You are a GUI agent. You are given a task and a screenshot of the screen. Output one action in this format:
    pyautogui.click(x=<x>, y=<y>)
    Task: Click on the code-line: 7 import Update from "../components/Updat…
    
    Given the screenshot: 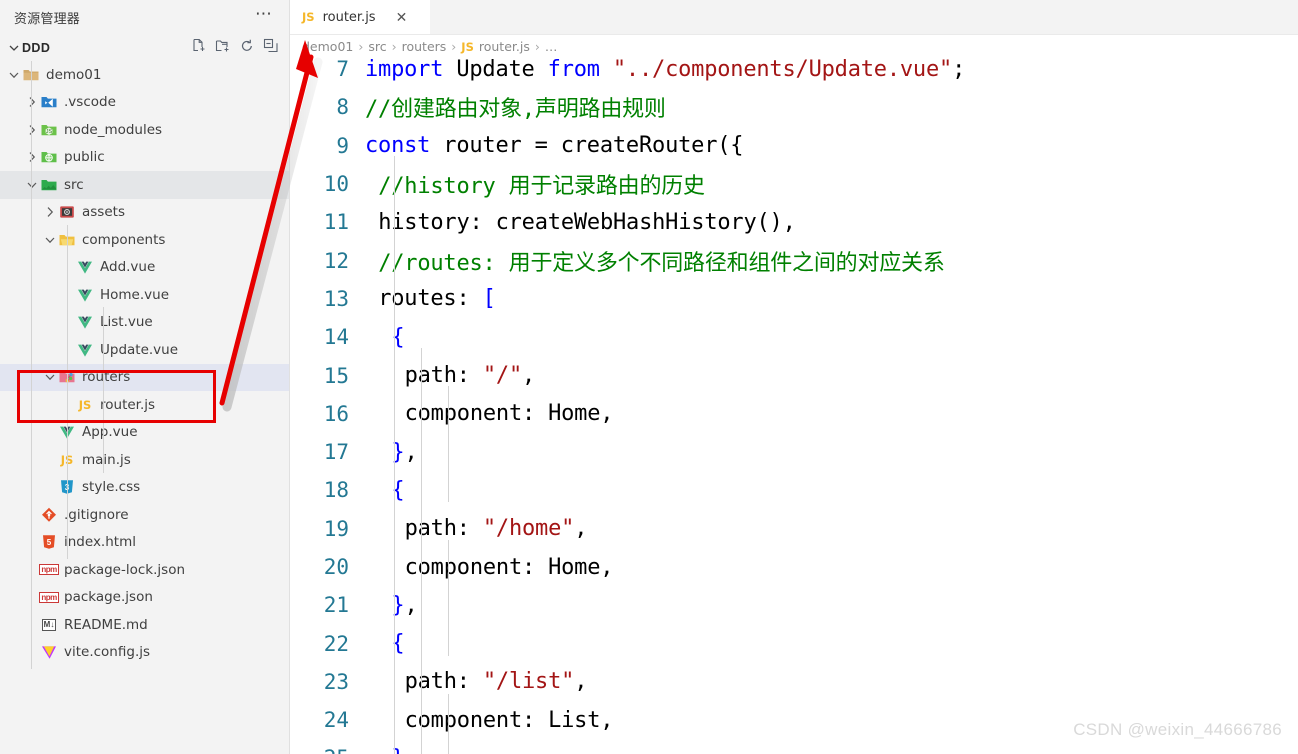 What is the action you would take?
    pyautogui.click(x=794, y=73)
    